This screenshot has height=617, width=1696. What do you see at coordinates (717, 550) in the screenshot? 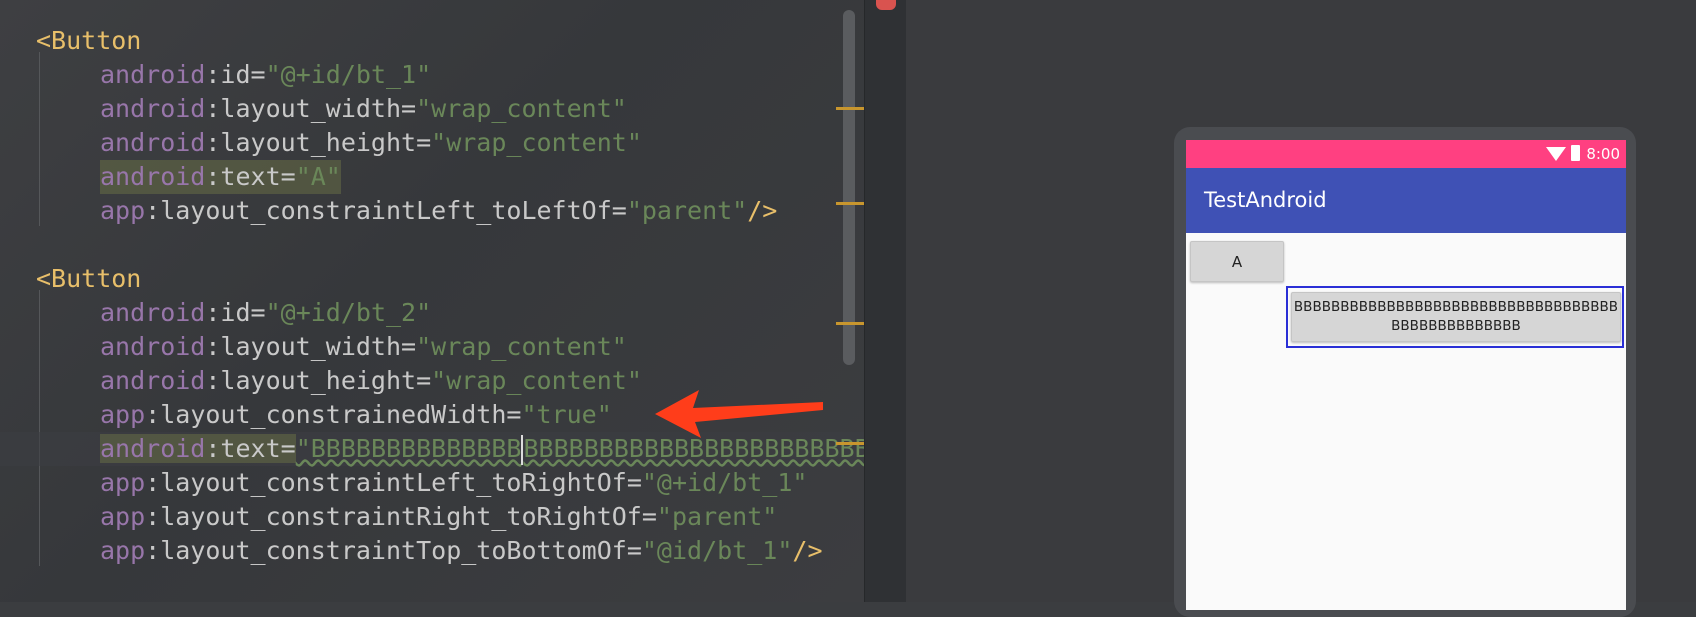
I see `attribute-value: "@id/bt_1"` at bounding box center [717, 550].